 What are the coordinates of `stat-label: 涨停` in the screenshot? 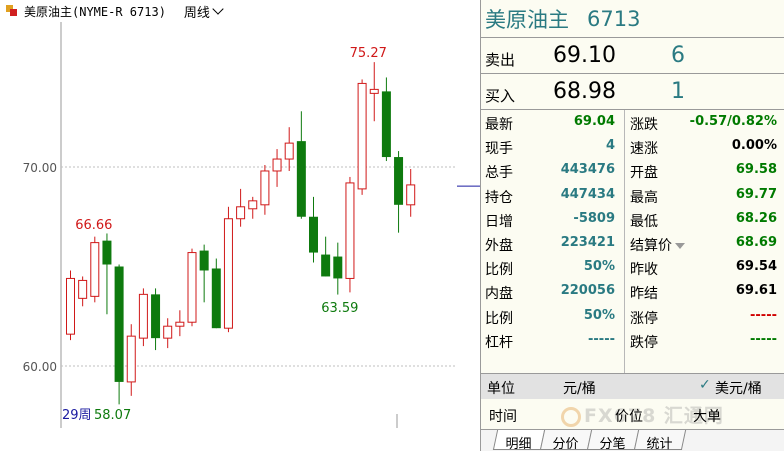 It's located at (644, 318).